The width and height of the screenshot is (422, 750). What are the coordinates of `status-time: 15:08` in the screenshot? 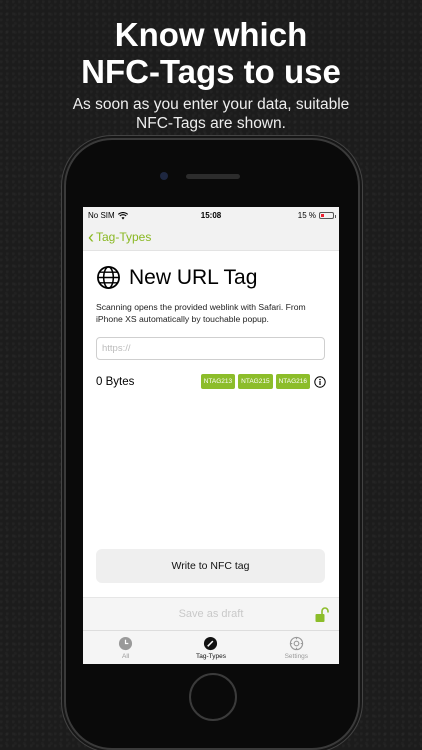 It's located at (211, 215).